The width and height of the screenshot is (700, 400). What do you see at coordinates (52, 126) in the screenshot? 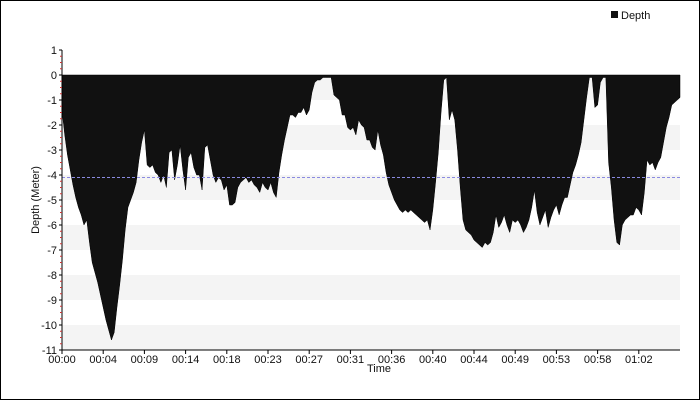
I see `y-tick-label: -2` at bounding box center [52, 126].